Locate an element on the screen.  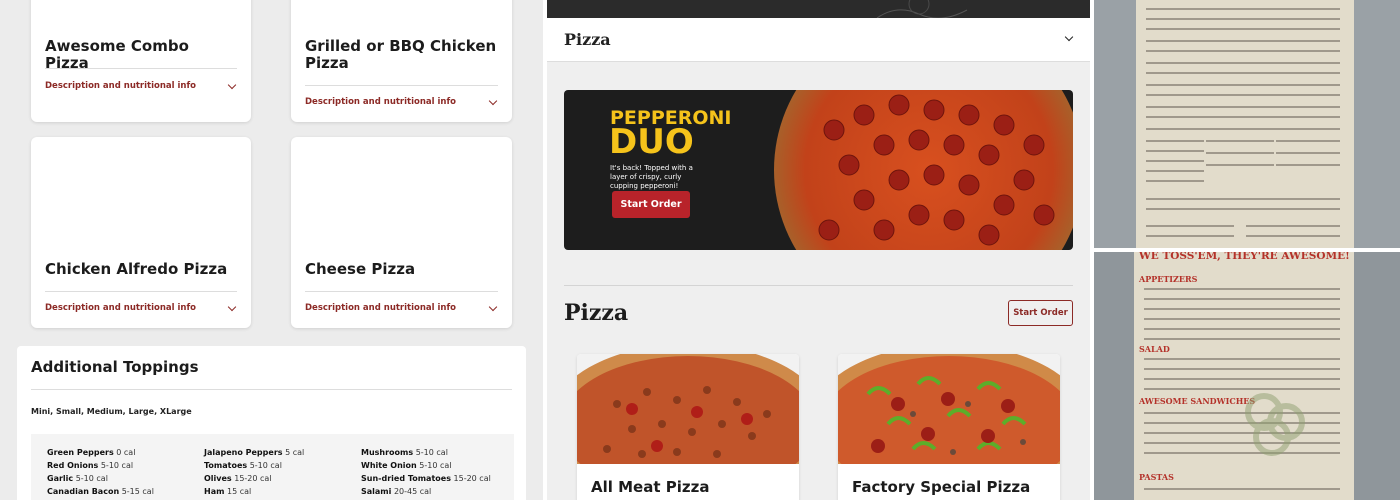
printed-menu-sheet is located at coordinates (1245, 124).